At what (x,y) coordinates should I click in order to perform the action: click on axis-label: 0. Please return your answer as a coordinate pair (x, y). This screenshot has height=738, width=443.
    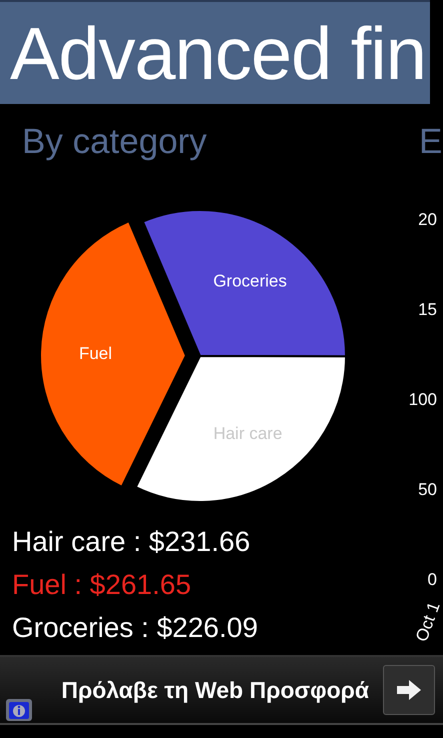
    Looking at the image, I should click on (432, 580).